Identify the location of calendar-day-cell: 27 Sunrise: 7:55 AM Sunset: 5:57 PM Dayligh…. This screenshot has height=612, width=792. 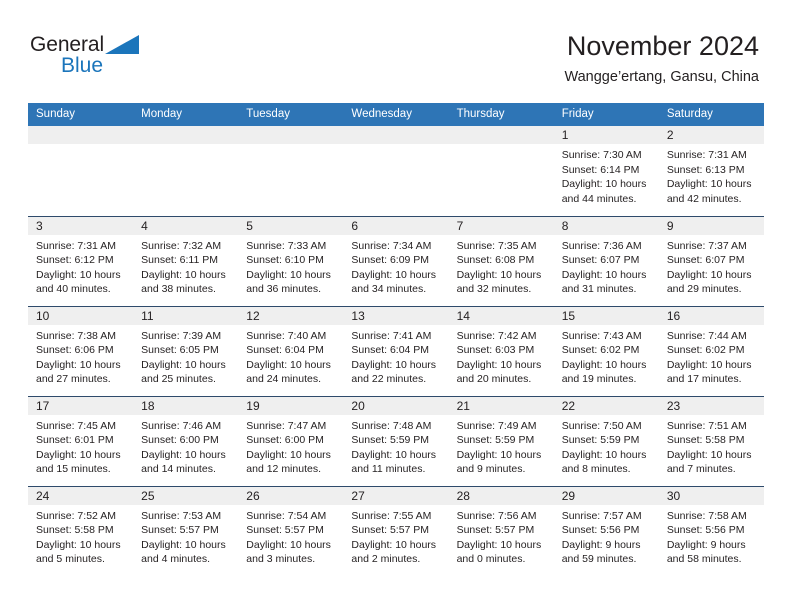
(396, 530).